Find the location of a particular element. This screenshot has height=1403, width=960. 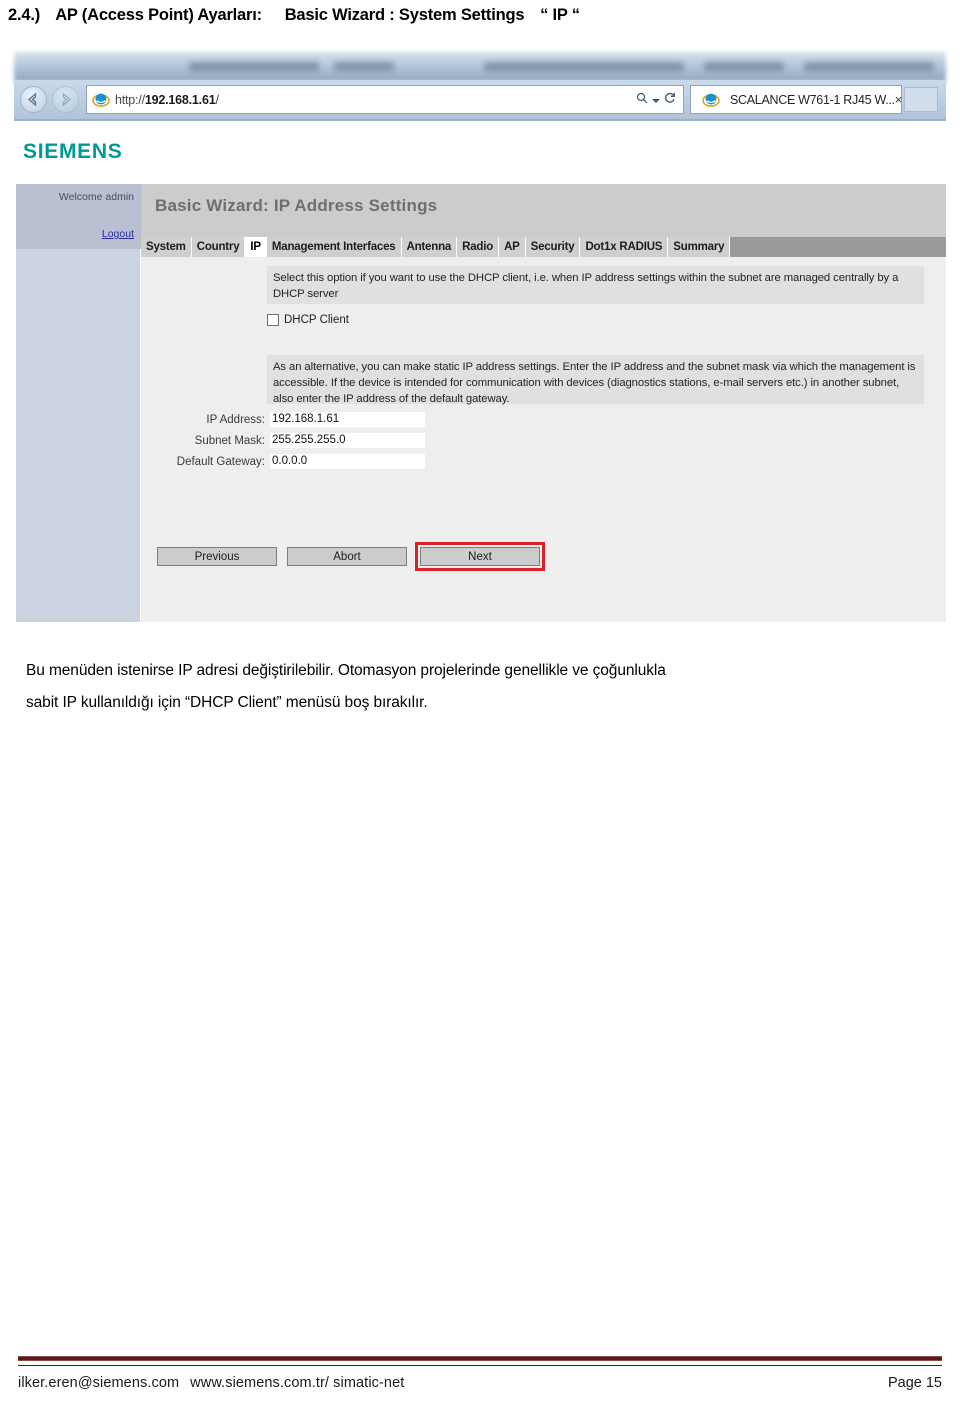

chevron-down-icon is located at coordinates (656, 99).